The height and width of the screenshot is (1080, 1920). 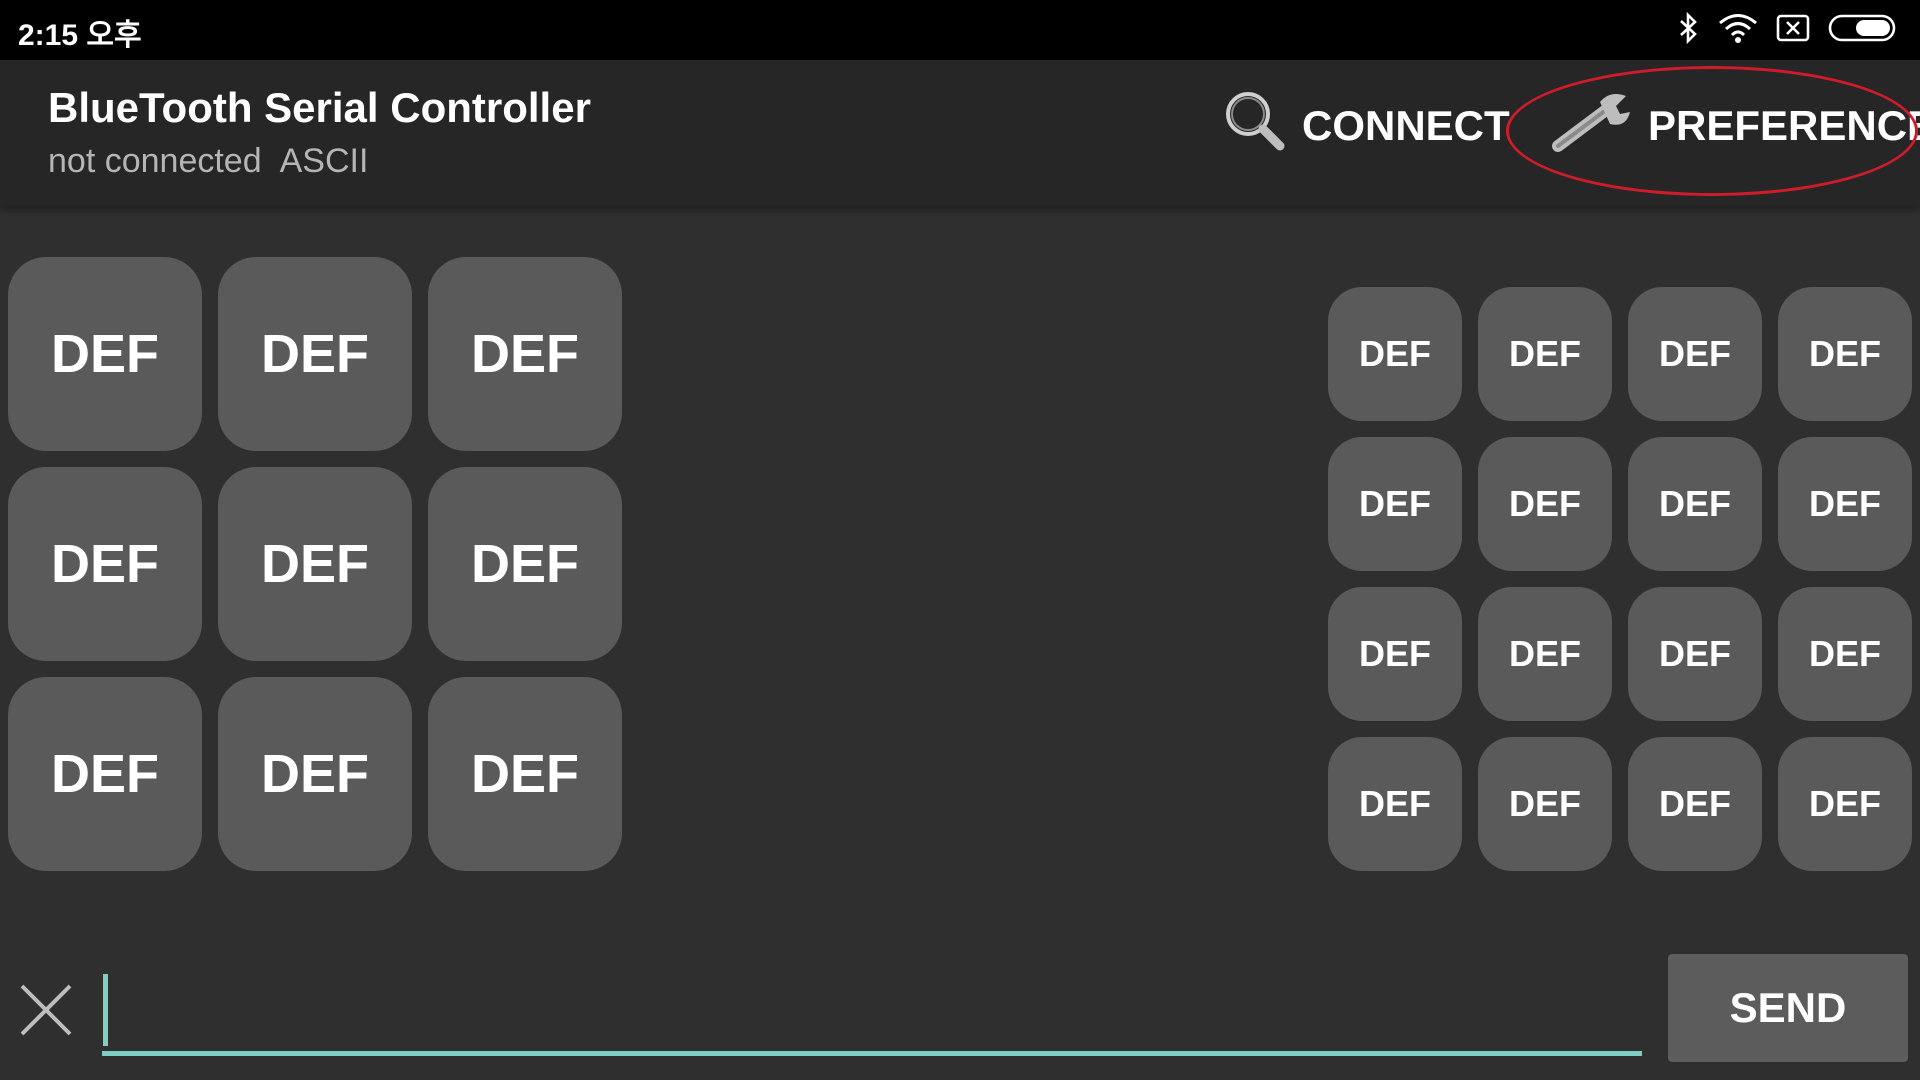 I want to click on pad-button-left-3: DEF, so click(x=525, y=354).